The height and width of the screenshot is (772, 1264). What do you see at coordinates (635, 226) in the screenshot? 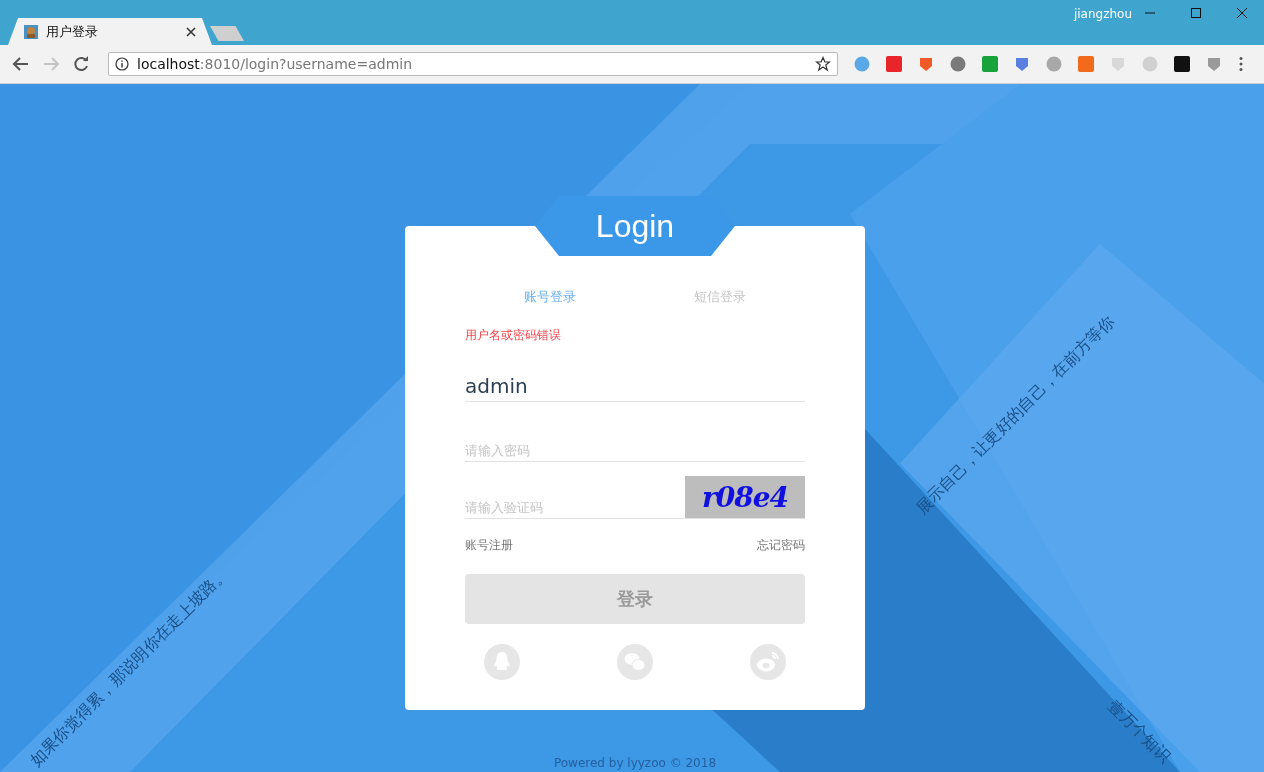
I see `login-heading: Login` at bounding box center [635, 226].